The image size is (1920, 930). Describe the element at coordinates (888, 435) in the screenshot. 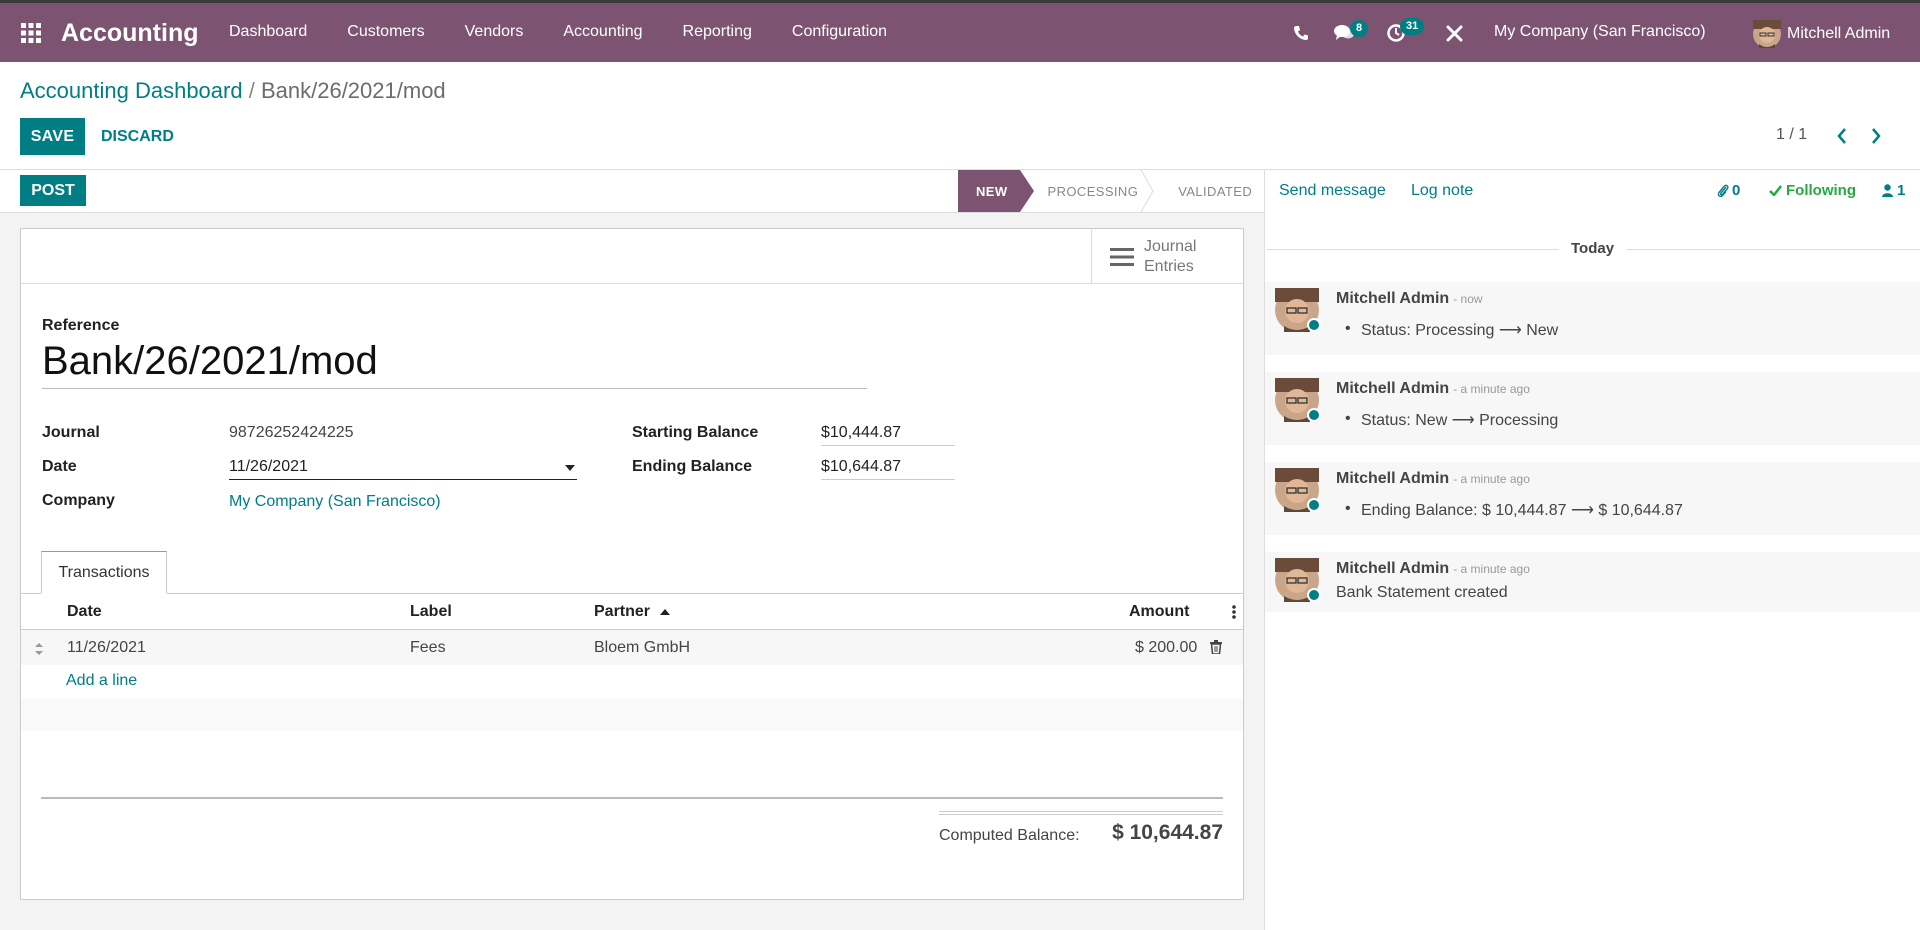

I see `starting-balance-input: $10,444.87` at that location.